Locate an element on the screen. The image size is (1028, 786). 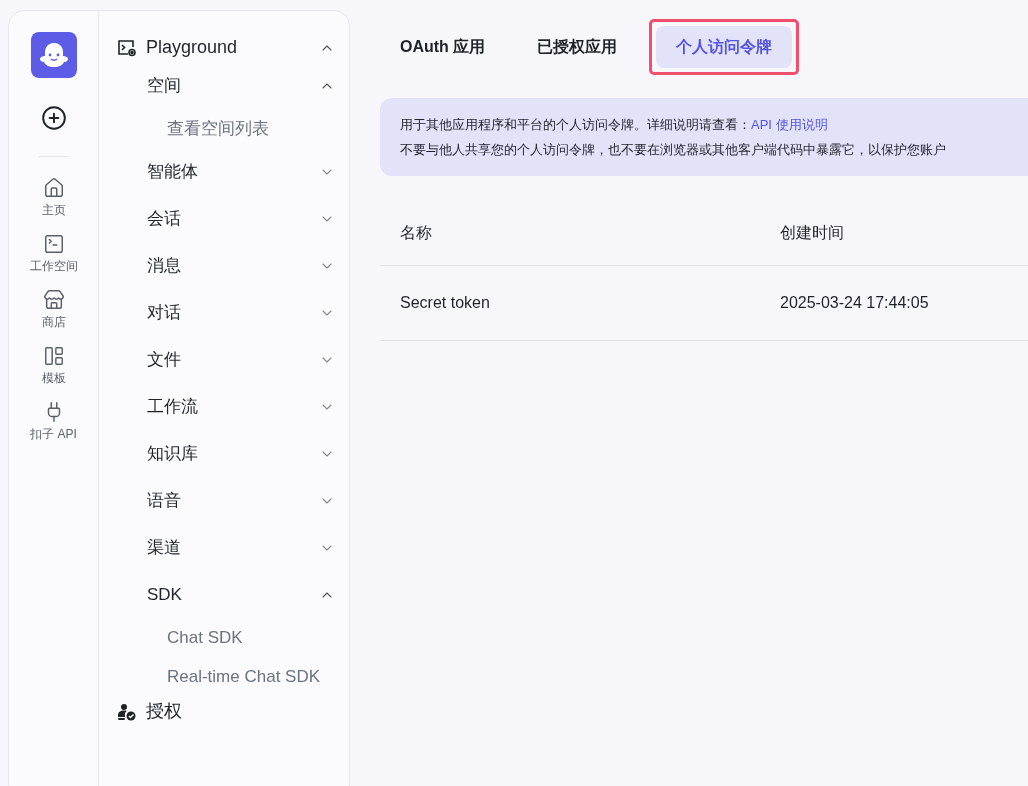
menu-item-label: 空间 is located at coordinates (164, 86).